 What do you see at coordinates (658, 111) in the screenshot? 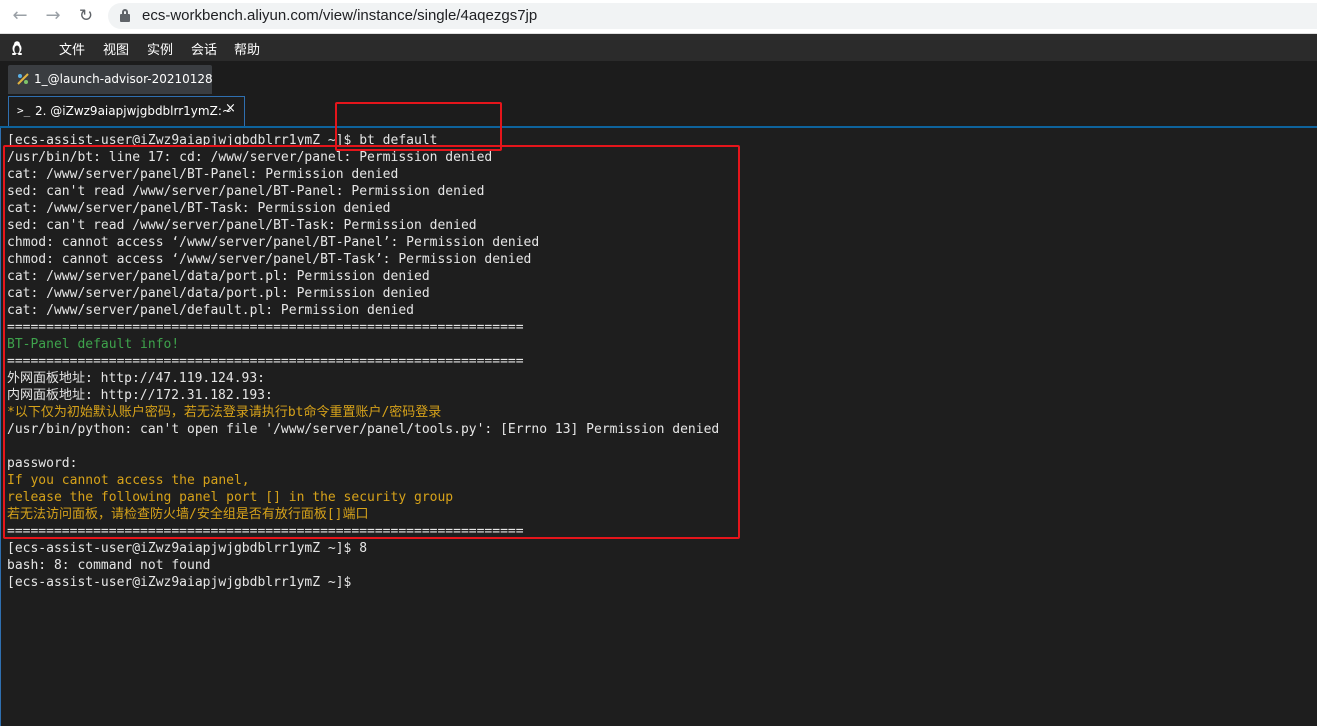
I see `terminal-tab-strip: >_ 2. @iZwz9aiapjwjgbdblrr1ymZ:~ ×` at bounding box center [658, 111].